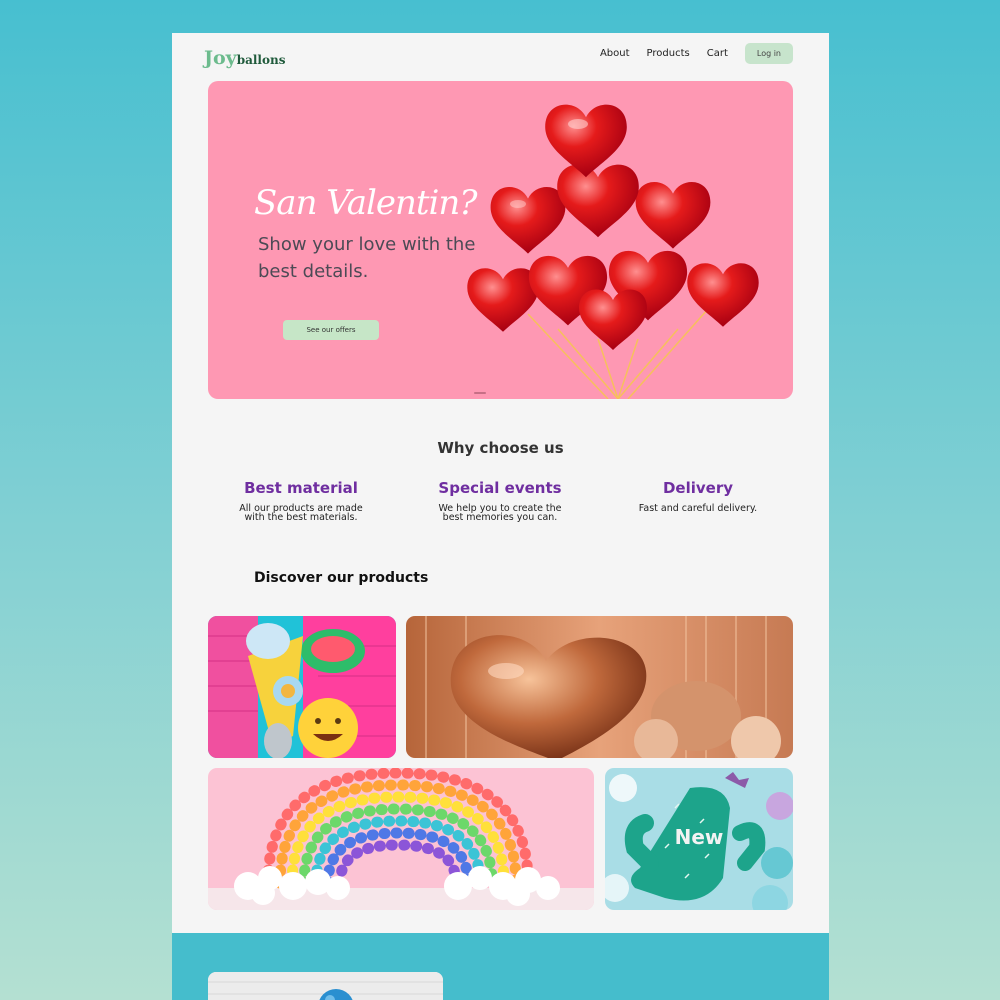 This screenshot has height=1000, width=1000. I want to click on discover-heading: Discover our products, so click(341, 578).